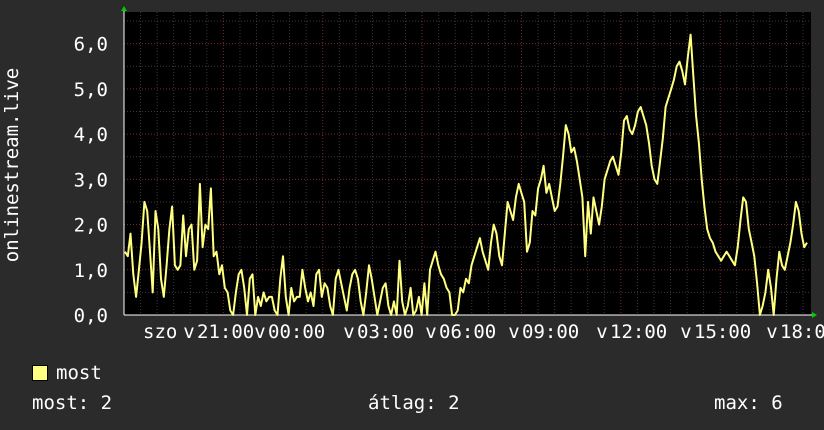 Image resolution: width=824 pixels, height=430 pixels. Describe the element at coordinates (124, 8) in the screenshot. I see `y-axis-arrow-icon` at that location.